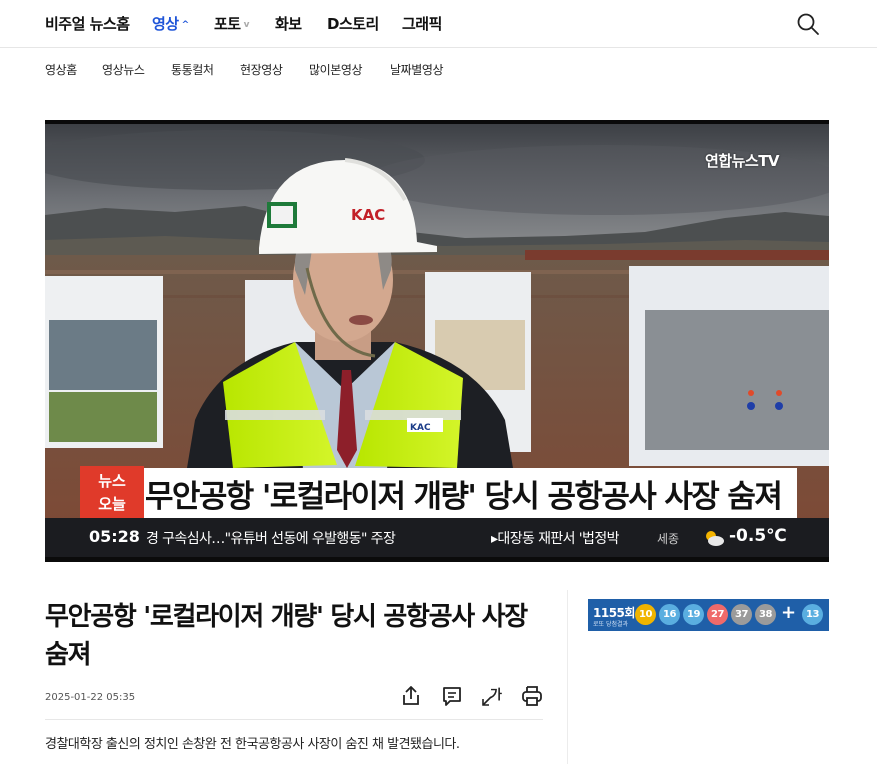 The image size is (877, 764). What do you see at coordinates (87, 23) in the screenshot?
I see `nav-item-visual-home: 비주얼 뉴스홈` at bounding box center [87, 23].